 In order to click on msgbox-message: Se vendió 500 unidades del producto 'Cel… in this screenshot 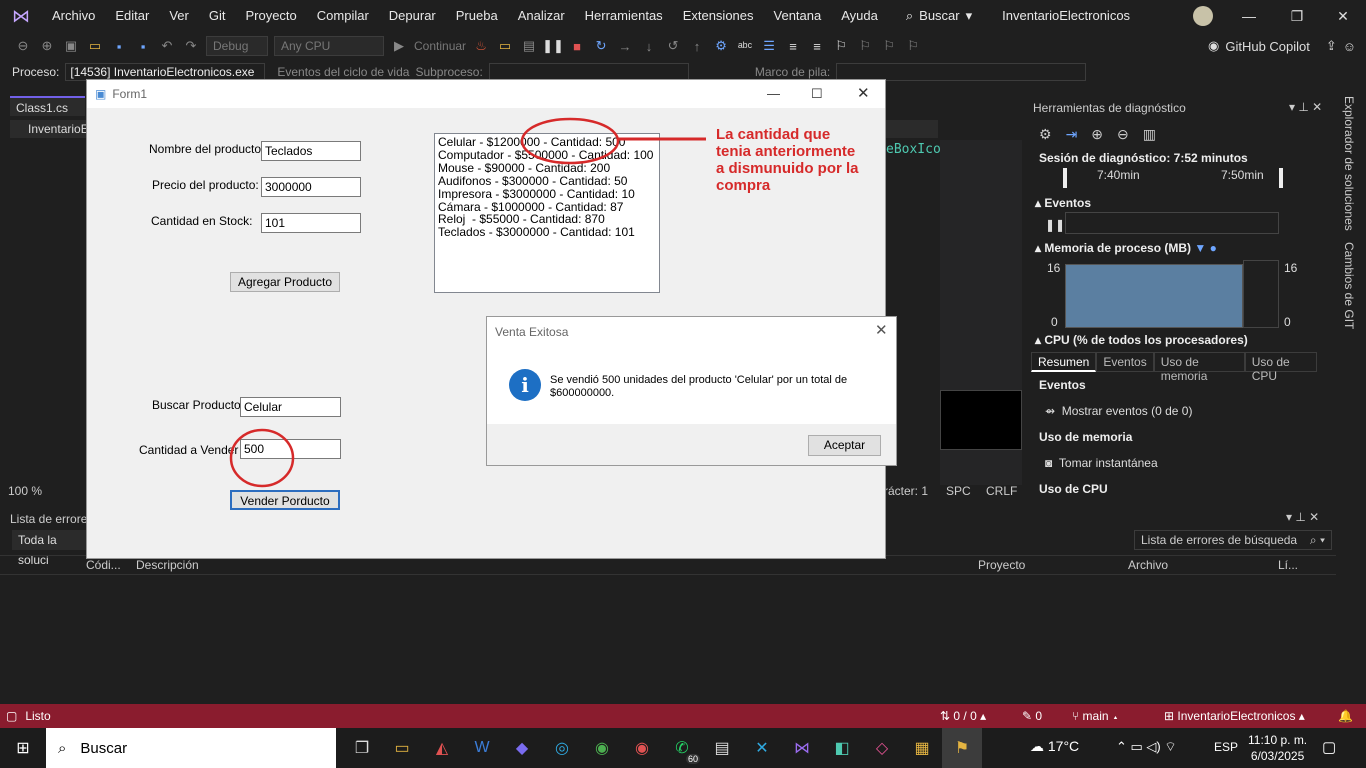, I will do `click(699, 386)`.